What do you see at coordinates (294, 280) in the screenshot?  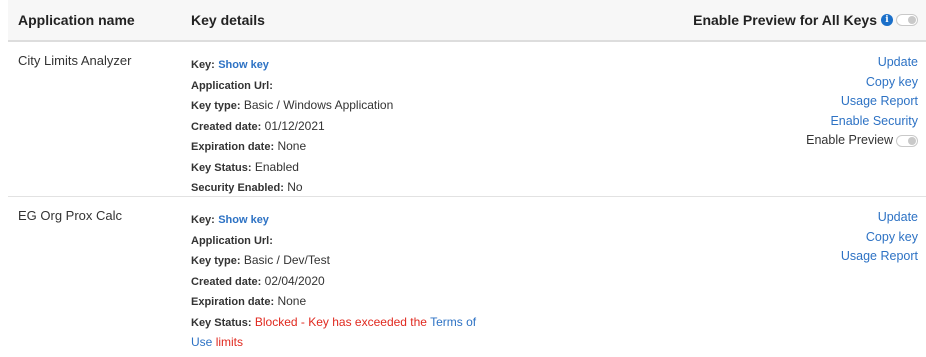 I see `created-date-value: 02/04/2020` at bounding box center [294, 280].